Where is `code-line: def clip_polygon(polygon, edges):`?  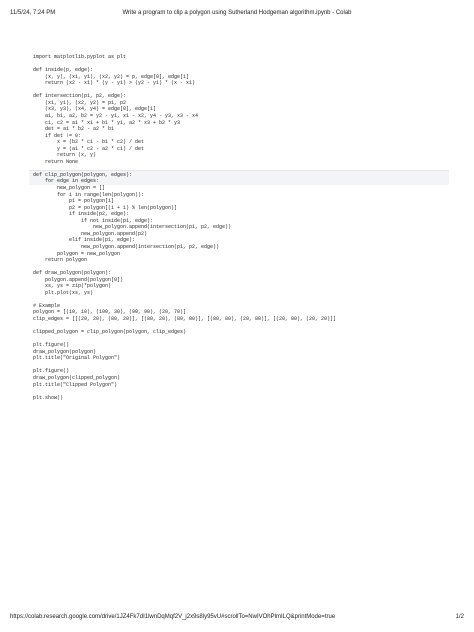
code-line: def clip_polygon(polygon, edges): is located at coordinates (83, 174).